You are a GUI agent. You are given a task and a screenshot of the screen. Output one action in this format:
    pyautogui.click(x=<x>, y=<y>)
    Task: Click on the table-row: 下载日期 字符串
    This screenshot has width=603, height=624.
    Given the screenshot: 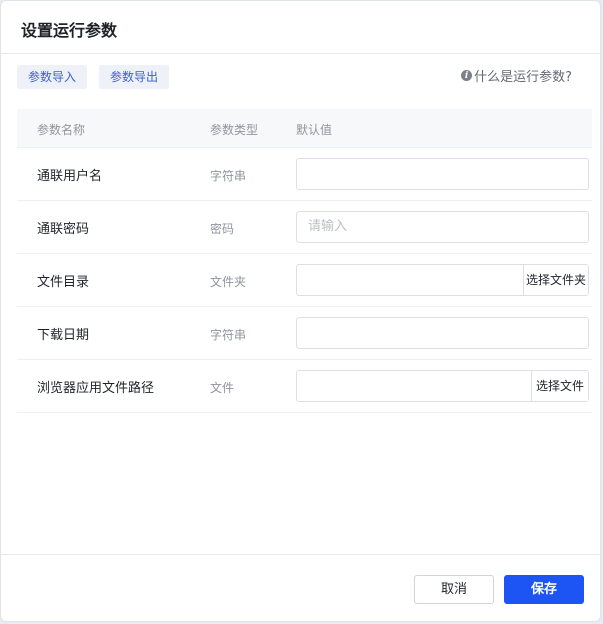 What is the action you would take?
    pyautogui.click(x=304, y=333)
    